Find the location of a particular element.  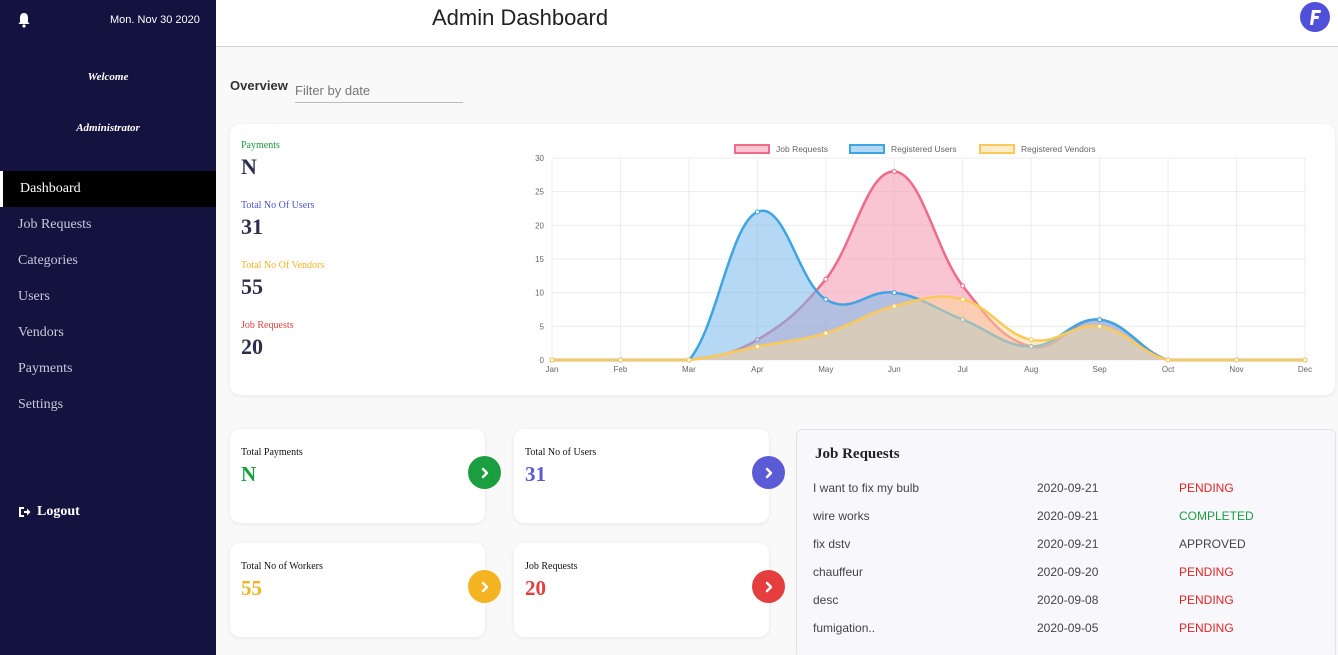

card-label: Total Payments is located at coordinates (272, 452).